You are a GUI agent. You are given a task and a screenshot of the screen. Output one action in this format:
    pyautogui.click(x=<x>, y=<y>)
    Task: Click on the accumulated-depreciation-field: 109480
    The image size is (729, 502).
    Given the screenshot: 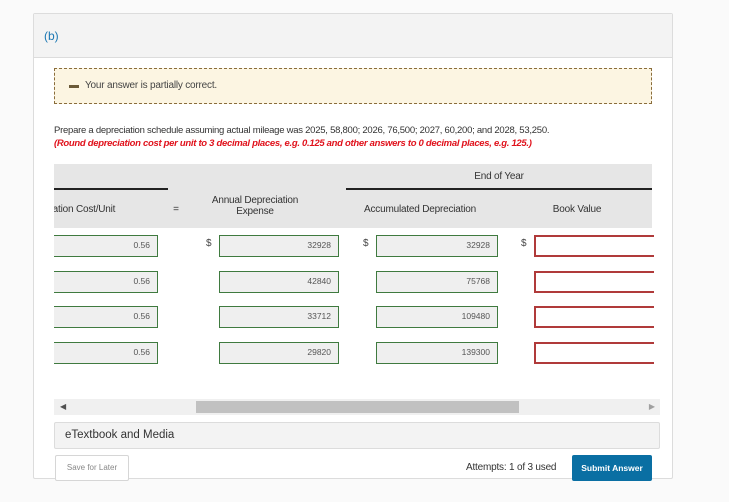 What is the action you would take?
    pyautogui.click(x=437, y=317)
    